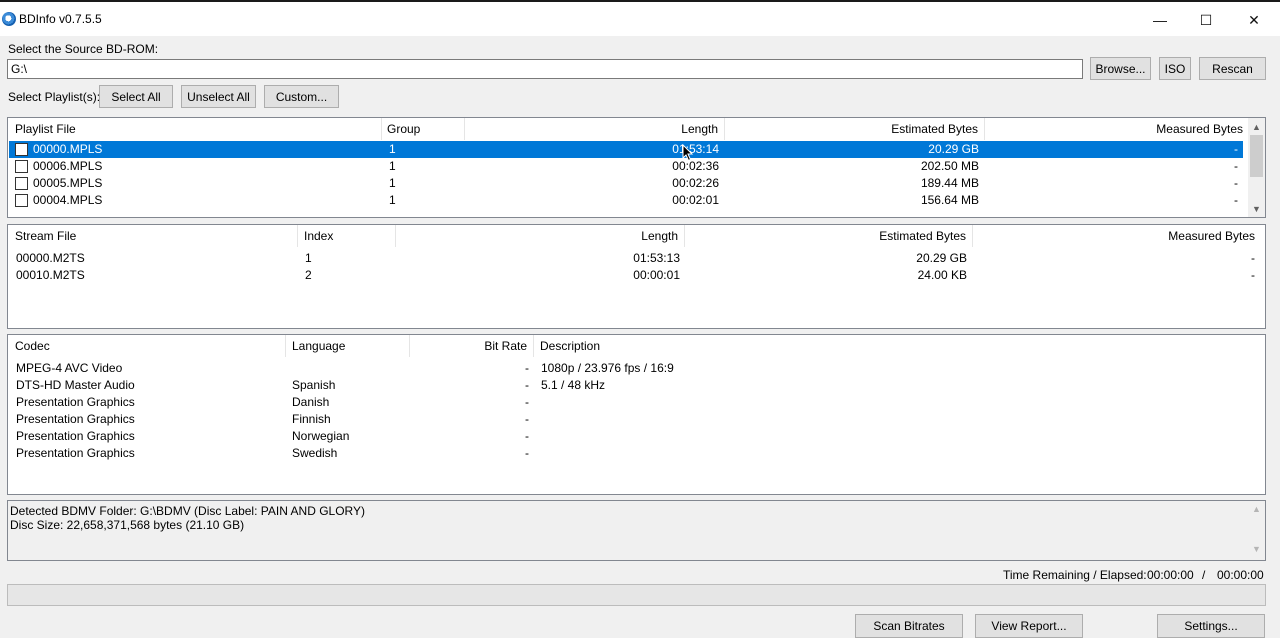  What do you see at coordinates (634, 436) in the screenshot?
I see `codec-row: Presentation Graphics Norwegian -` at bounding box center [634, 436].